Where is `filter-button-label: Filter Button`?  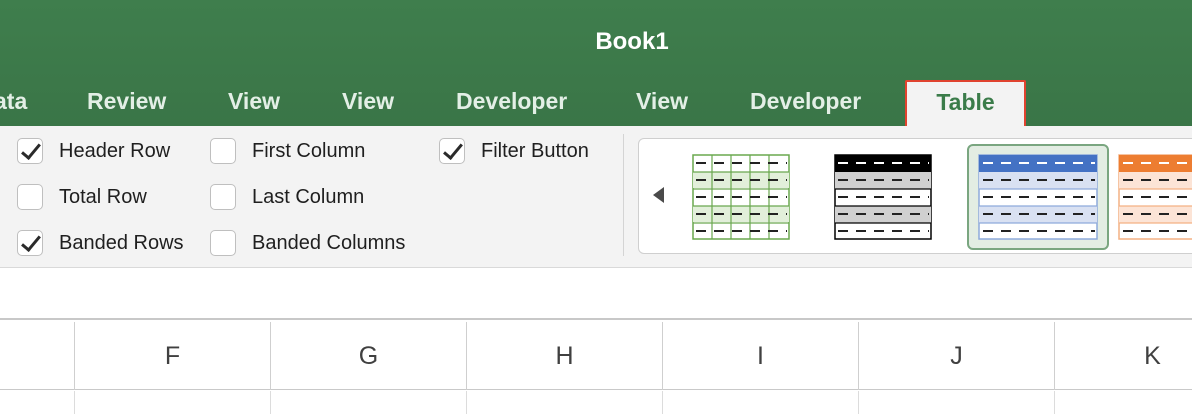 filter-button-label: Filter Button is located at coordinates (535, 150).